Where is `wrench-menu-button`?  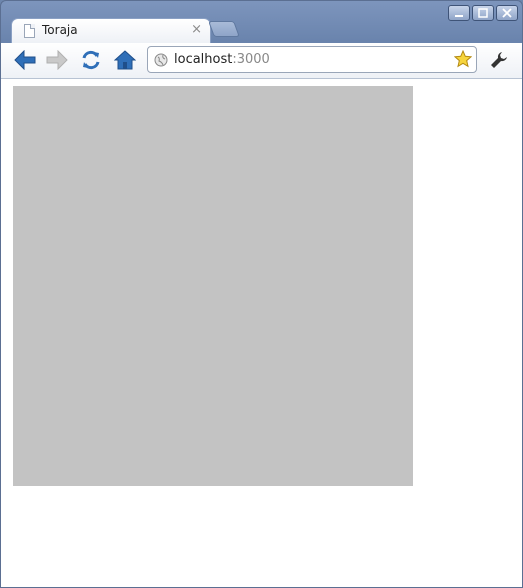
wrench-menu-button is located at coordinates (499, 60).